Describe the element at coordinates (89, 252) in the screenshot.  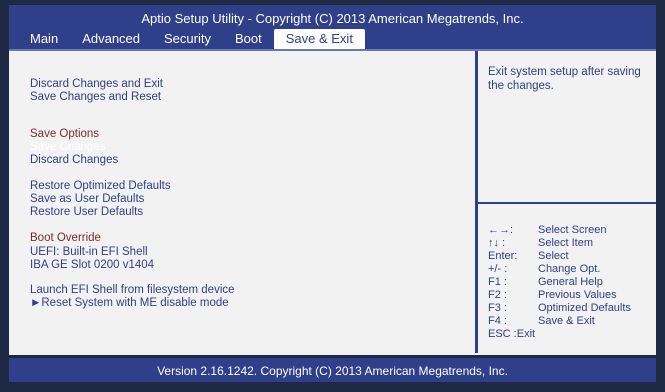
I see `menu-uefi-built-in-efi-shell: UEFI: Built-in EFI Shell` at that location.